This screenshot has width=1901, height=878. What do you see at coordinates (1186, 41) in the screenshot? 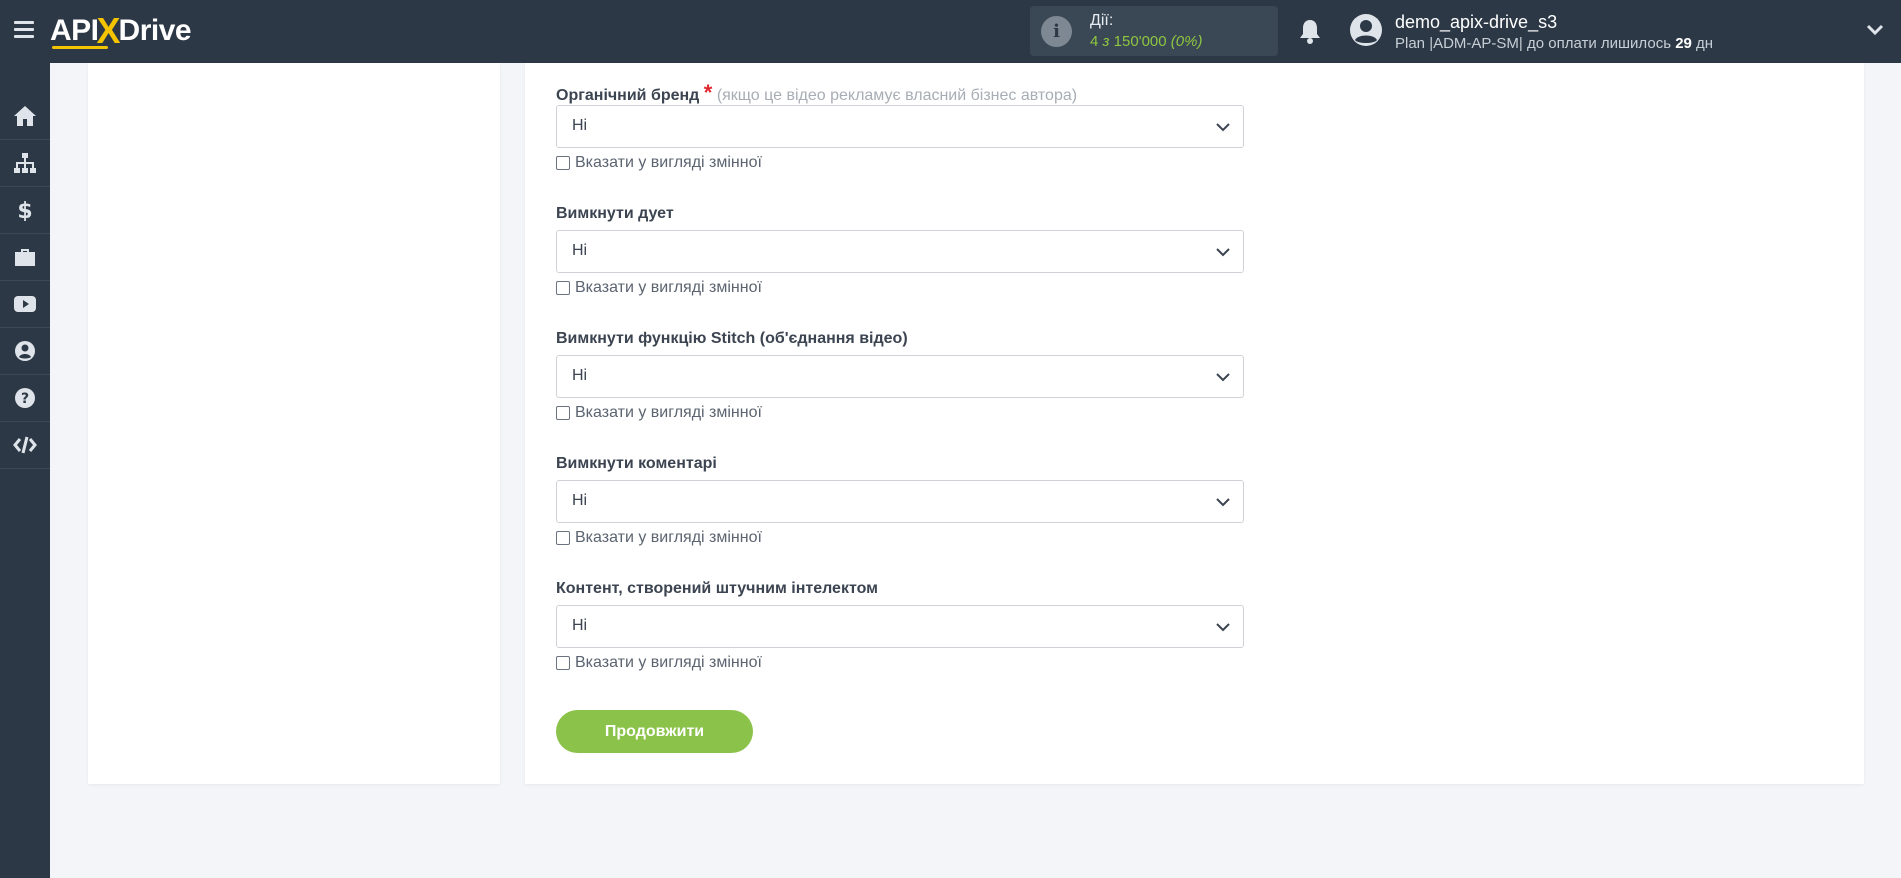
I see `actions-percent: (0%)` at bounding box center [1186, 41].